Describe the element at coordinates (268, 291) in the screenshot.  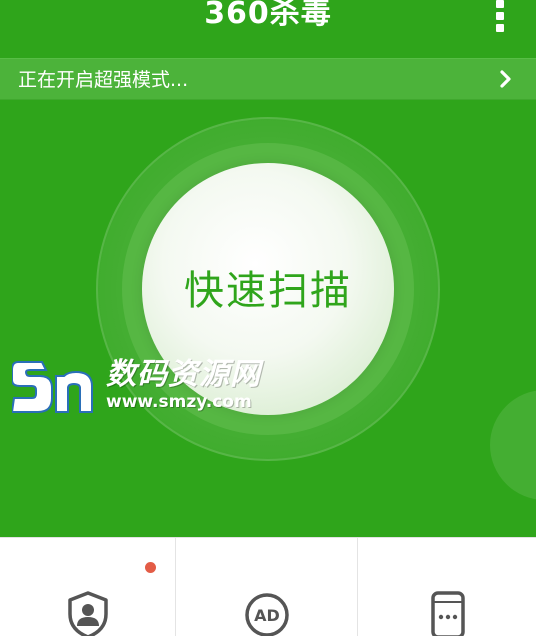
I see `quick-scan-label: 快速扫描` at that location.